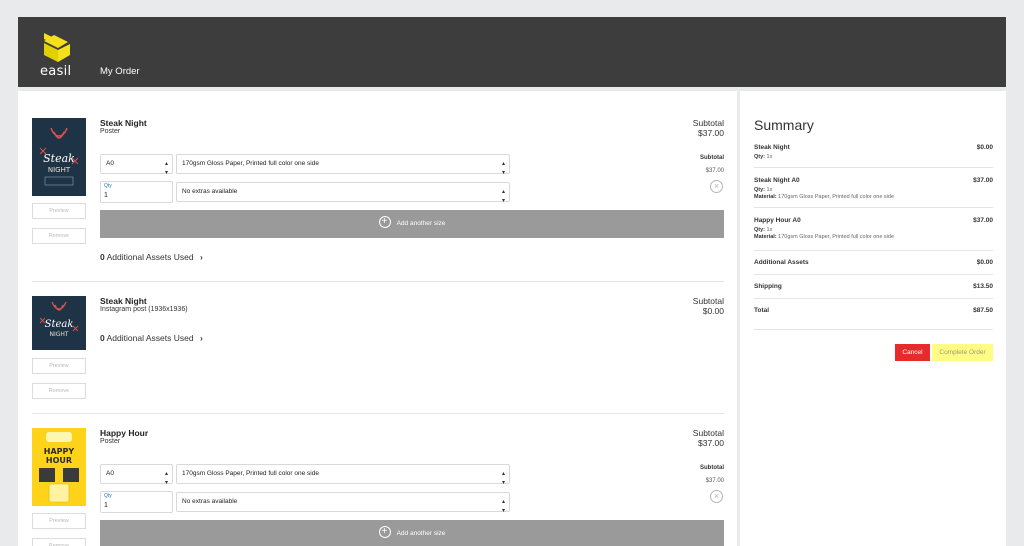  I want to click on extras-value: No extras available, so click(210, 501).